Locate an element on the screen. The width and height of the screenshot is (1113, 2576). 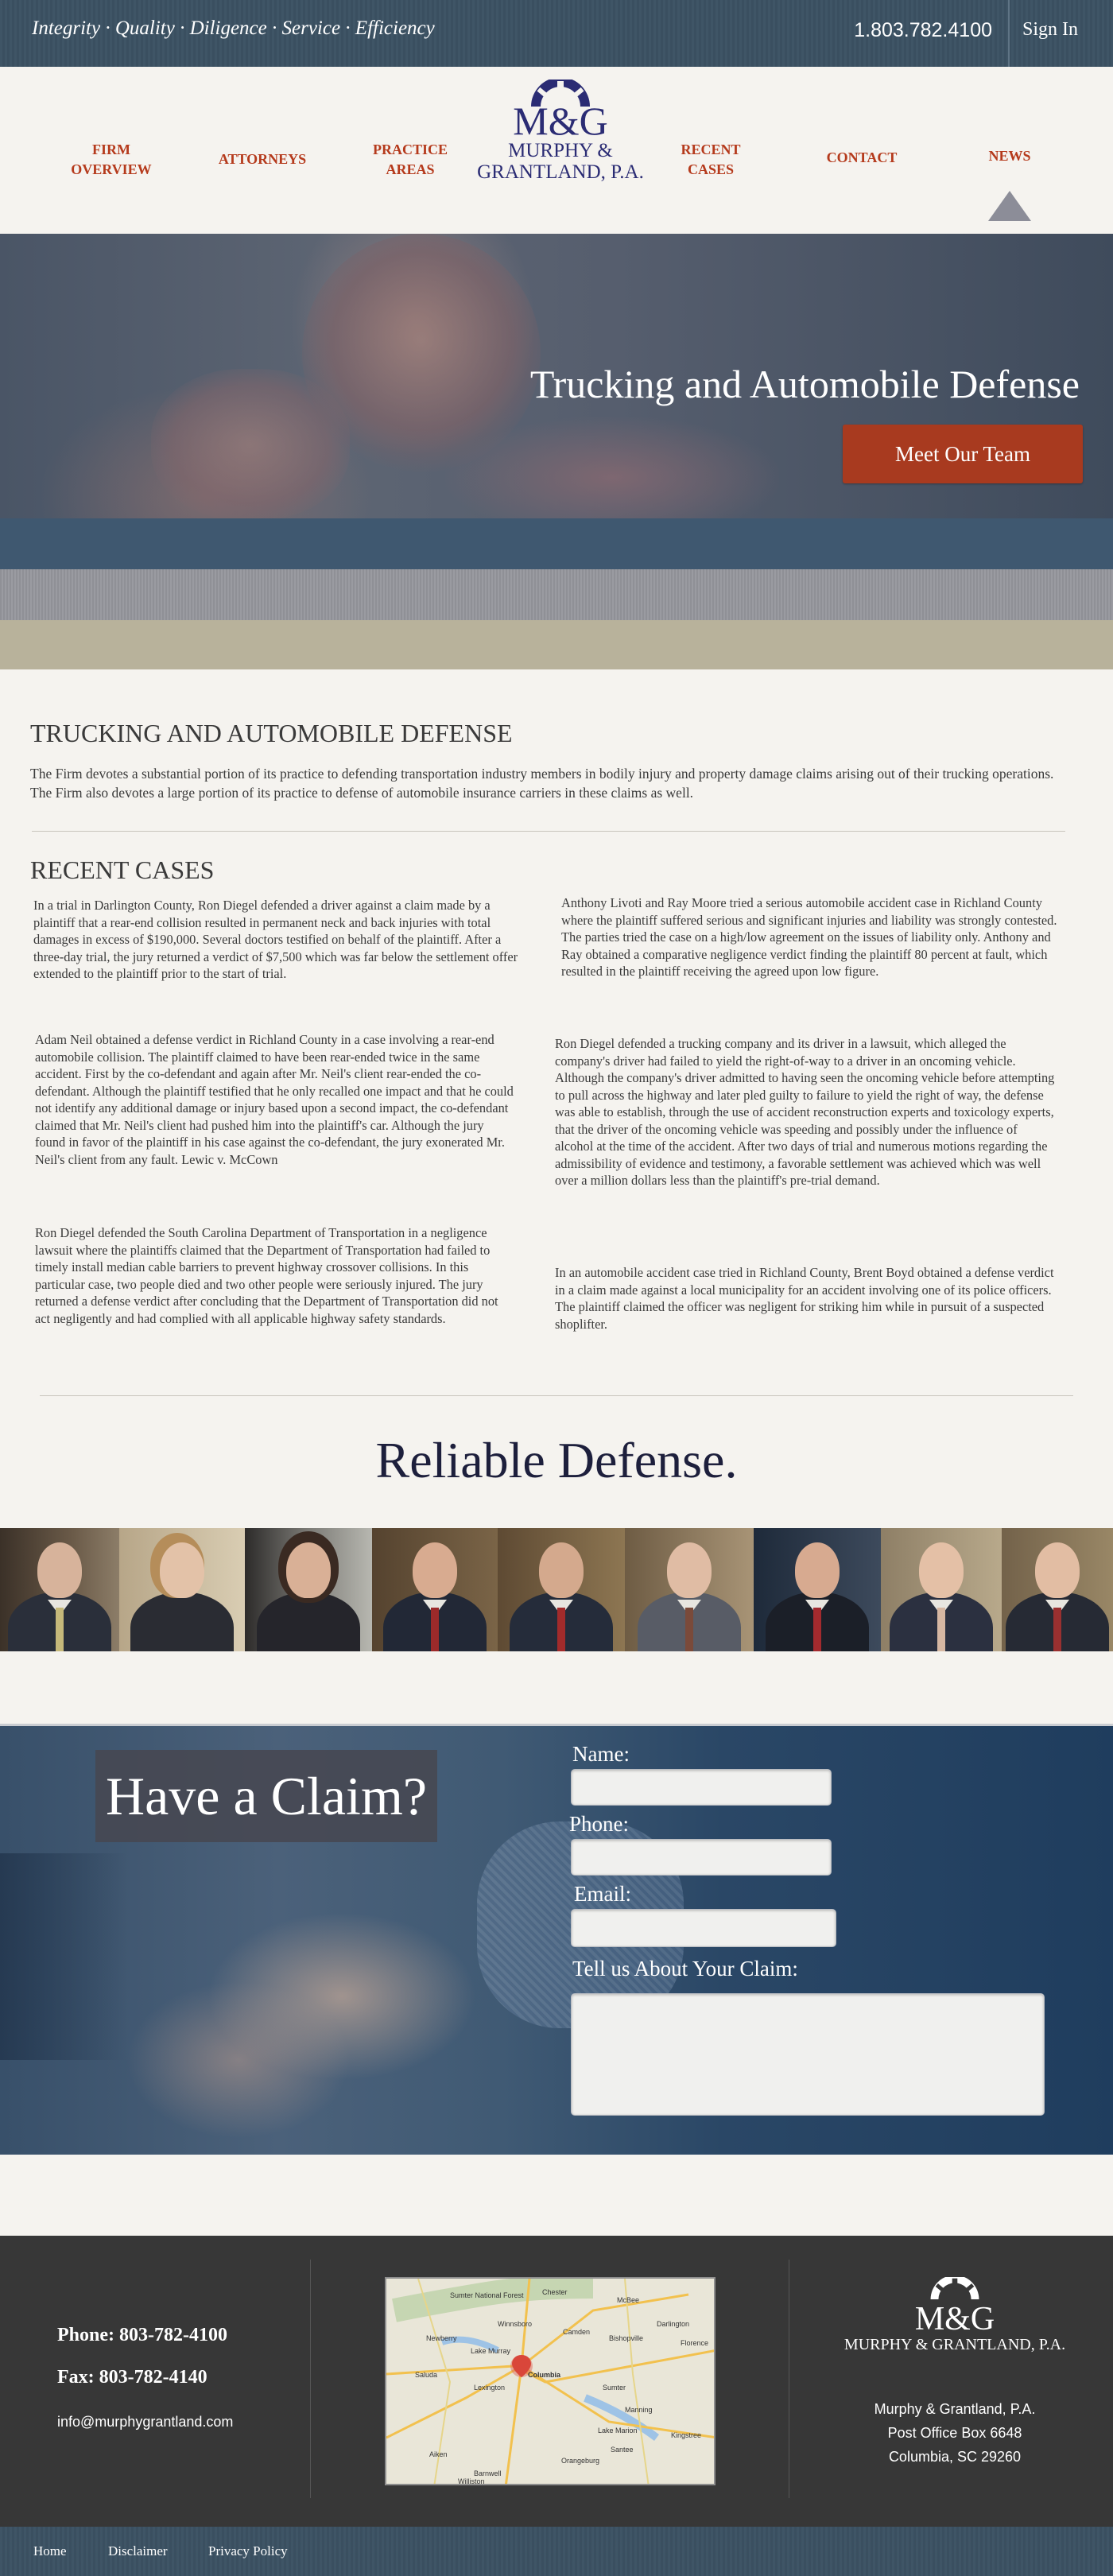
section-heading-trucking: TRUCKING AND AUTOMOBILE DEFENSE is located at coordinates (271, 733).